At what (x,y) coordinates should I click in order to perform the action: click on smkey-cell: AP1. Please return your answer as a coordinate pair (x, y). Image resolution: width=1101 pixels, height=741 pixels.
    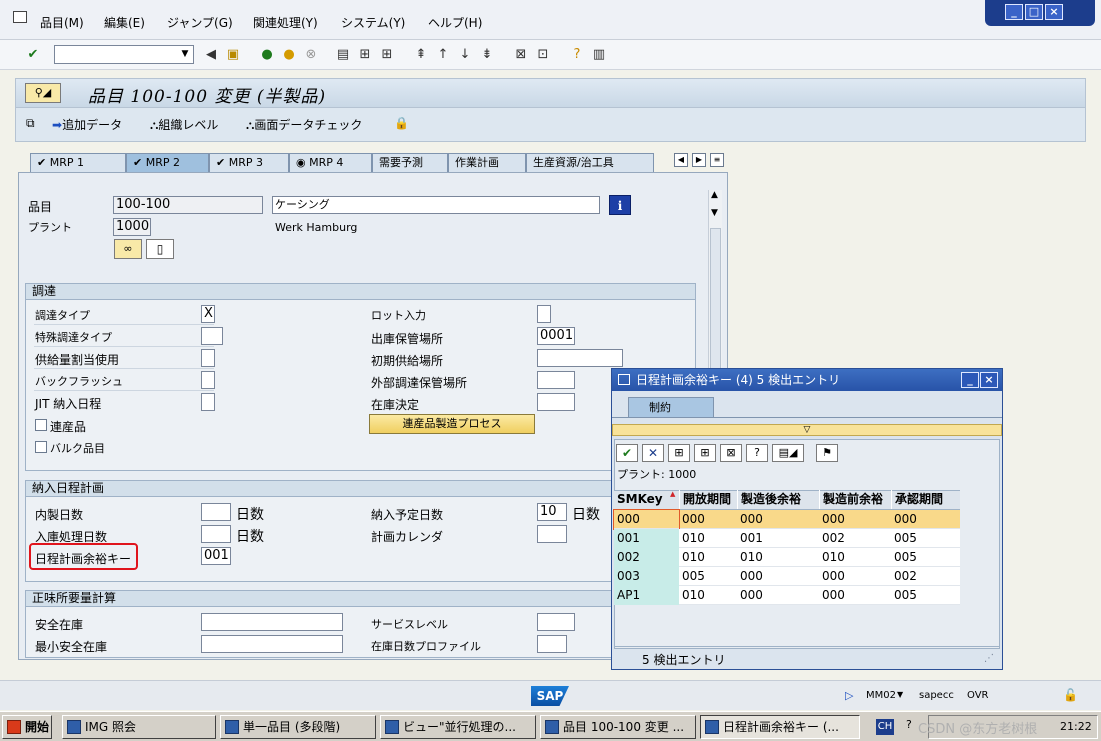
    Looking at the image, I should click on (646, 595).